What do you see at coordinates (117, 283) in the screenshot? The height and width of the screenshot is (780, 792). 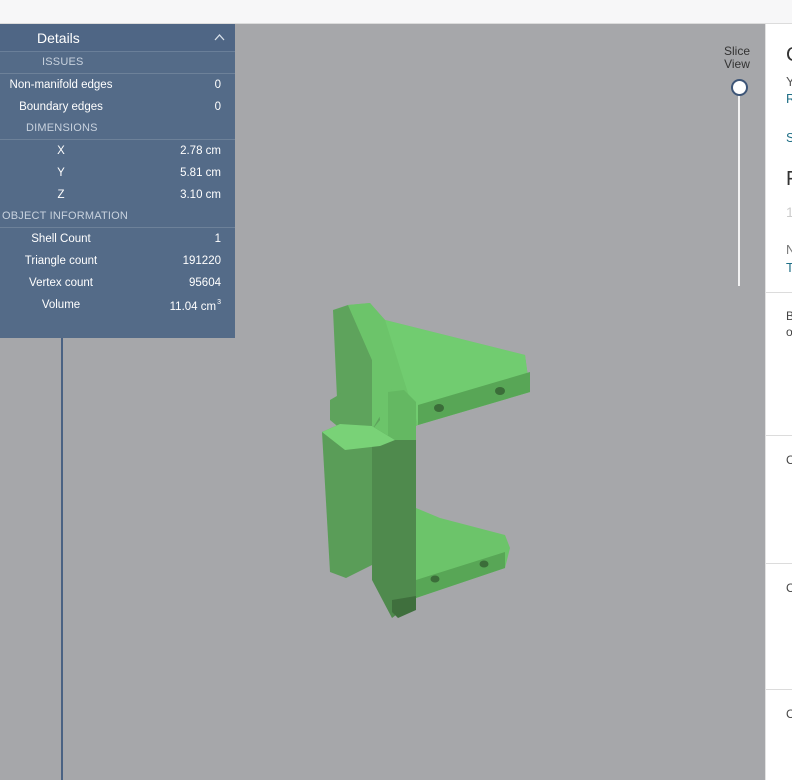 I see `row-vertex-count: Vertex count 95604` at bounding box center [117, 283].